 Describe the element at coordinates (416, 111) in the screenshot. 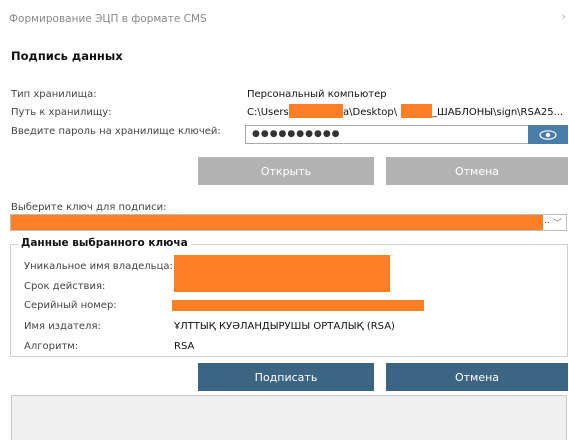

I see `redacted-folder` at that location.